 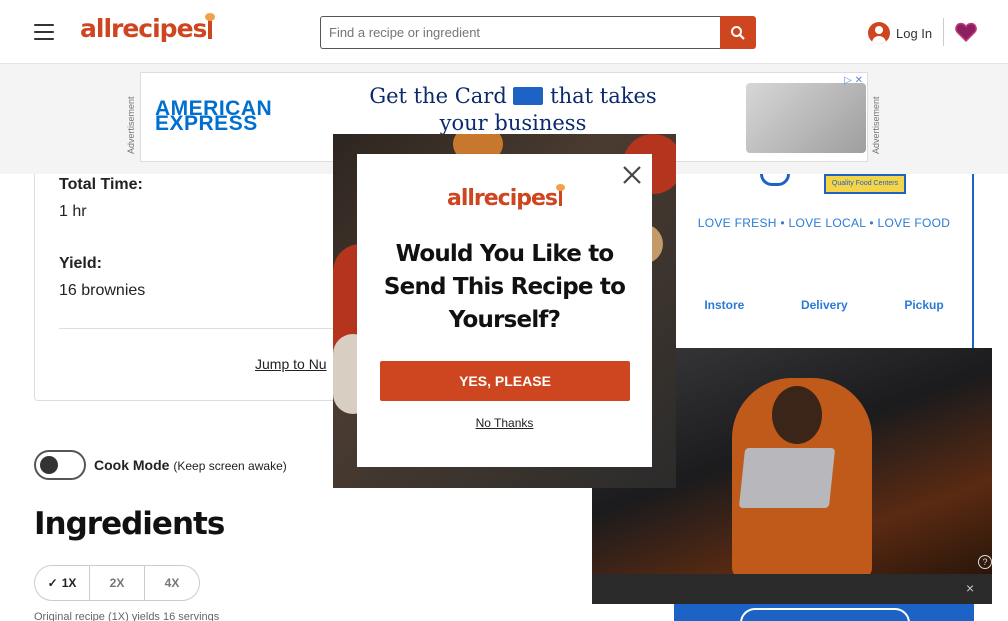 I want to click on video-control-bar, so click(x=792, y=589).